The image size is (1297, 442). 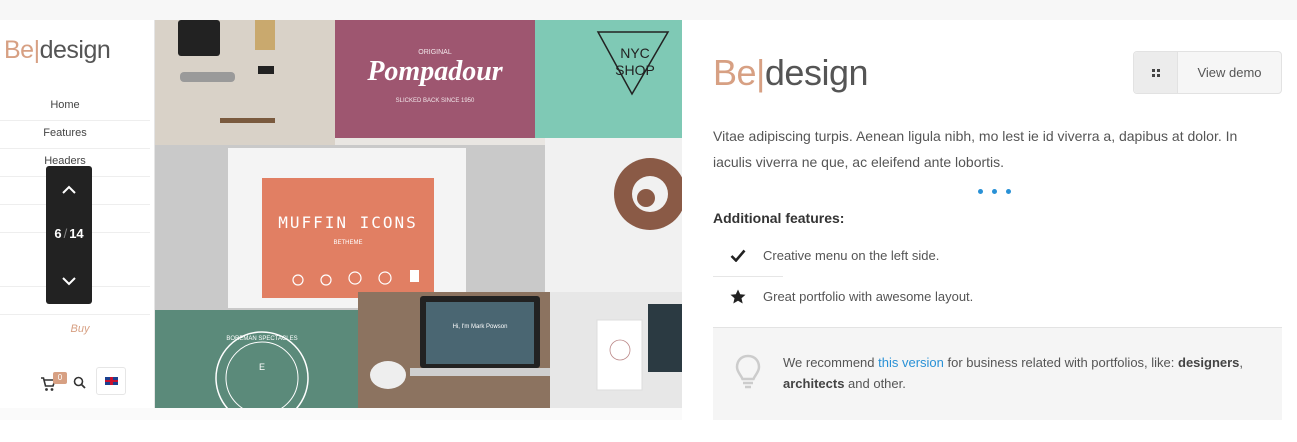 What do you see at coordinates (87, 329) in the screenshot?
I see `menu-item-buy: Buy` at bounding box center [87, 329].